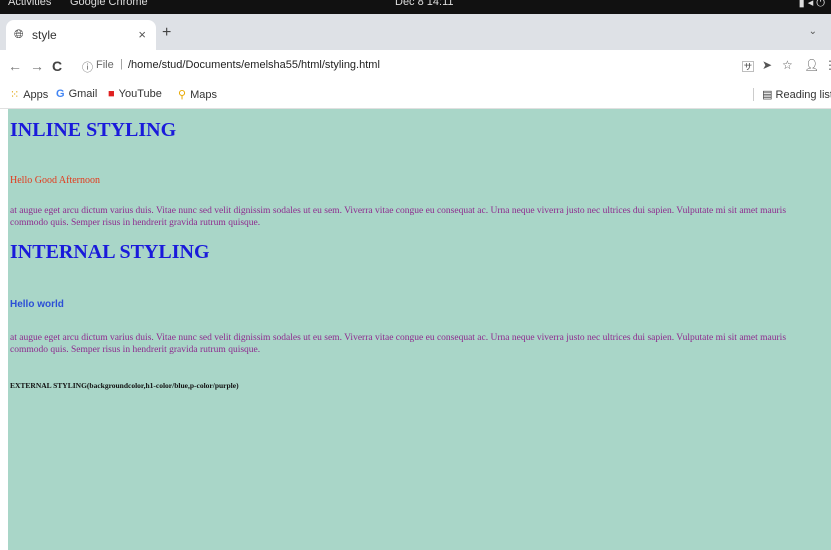  Describe the element at coordinates (166, 33) in the screenshot. I see `new-tab-button: +` at that location.